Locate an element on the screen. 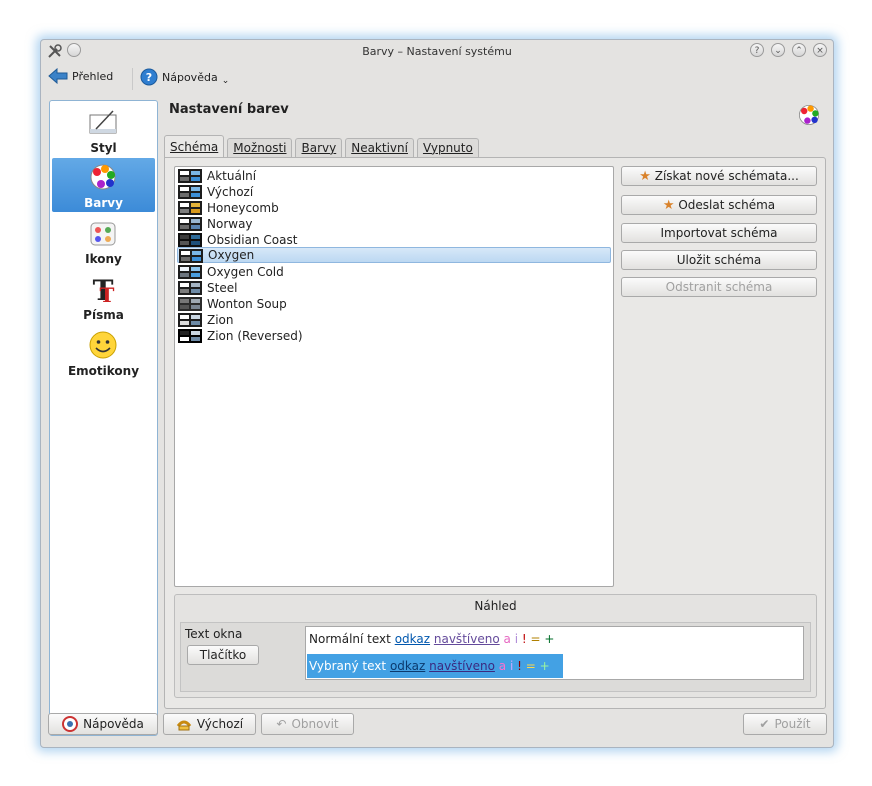 The image size is (872, 786). defaults-button: Výchozí is located at coordinates (209, 724).